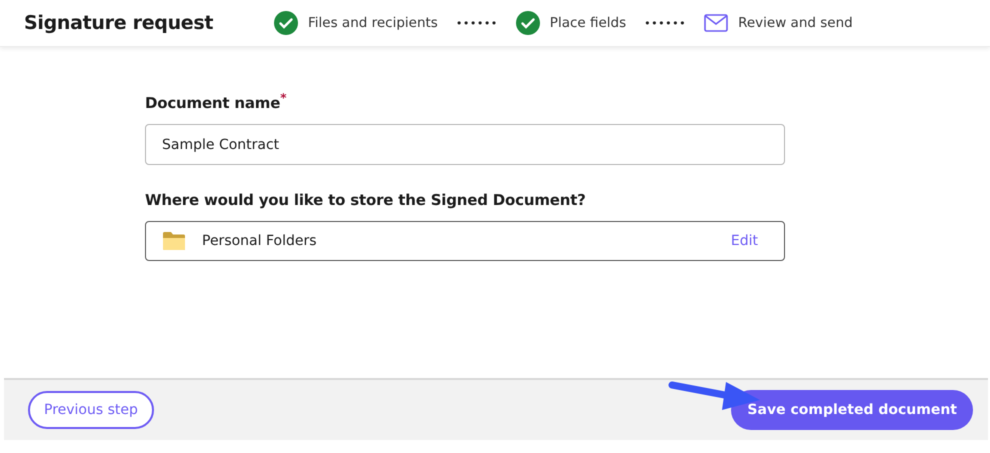 This screenshot has width=990, height=453. Describe the element at coordinates (852, 410) in the screenshot. I see `save-button: Save completed document` at that location.